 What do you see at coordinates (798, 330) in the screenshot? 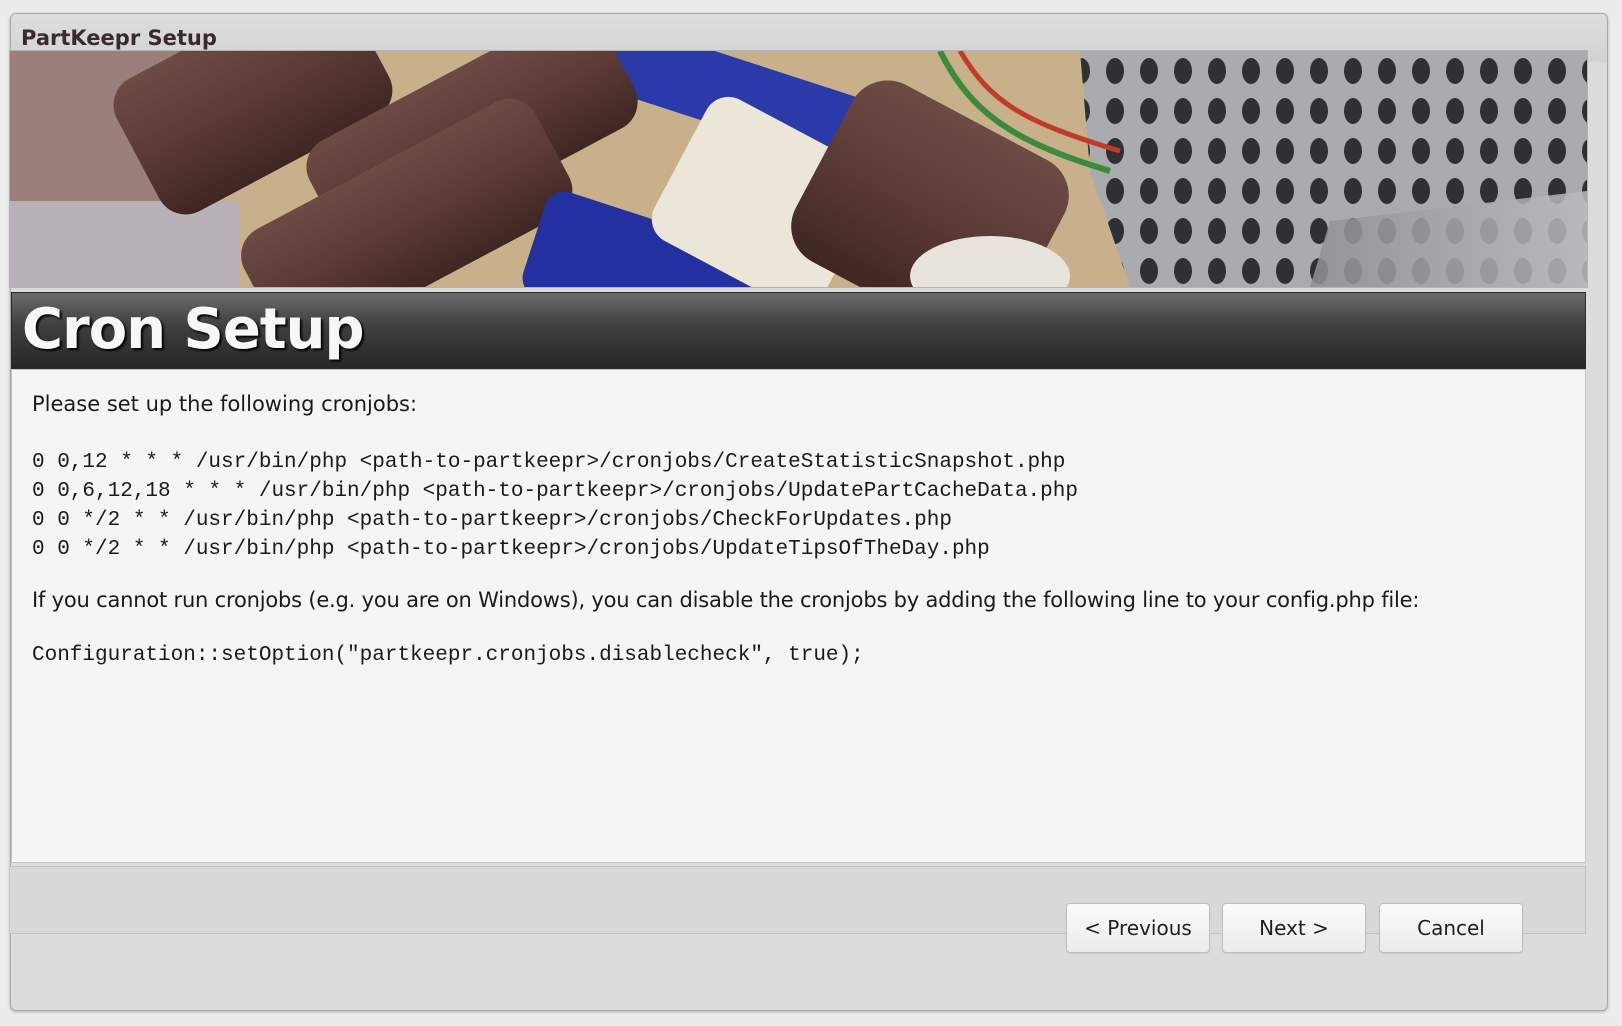
I see `page-header-bar: Cron Setup` at bounding box center [798, 330].